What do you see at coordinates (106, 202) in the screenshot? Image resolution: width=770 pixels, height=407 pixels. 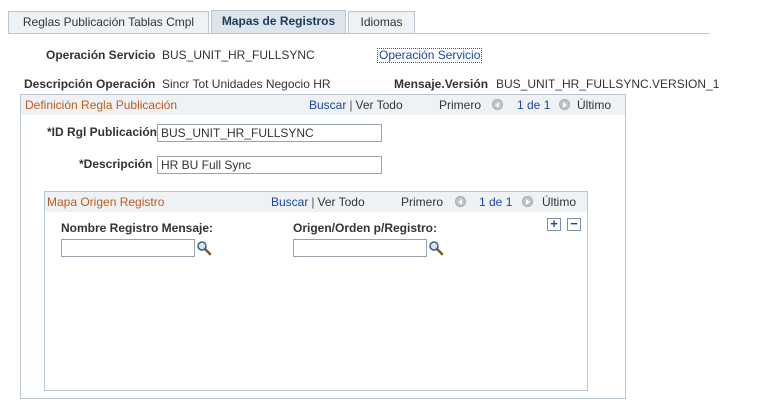 I see `mapa-origen-title: Mapa Origen Registro` at bounding box center [106, 202].